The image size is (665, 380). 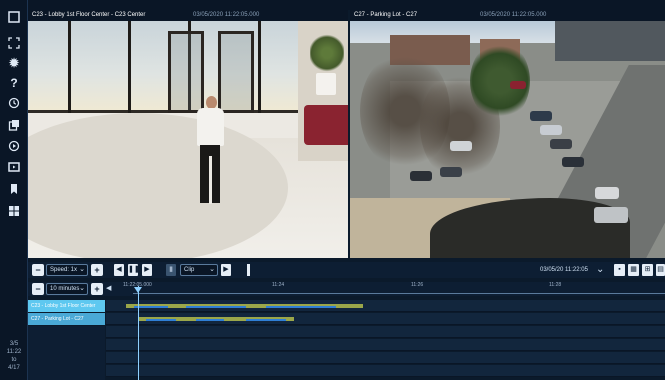 I want to click on playhead, so click(x=138, y=333).